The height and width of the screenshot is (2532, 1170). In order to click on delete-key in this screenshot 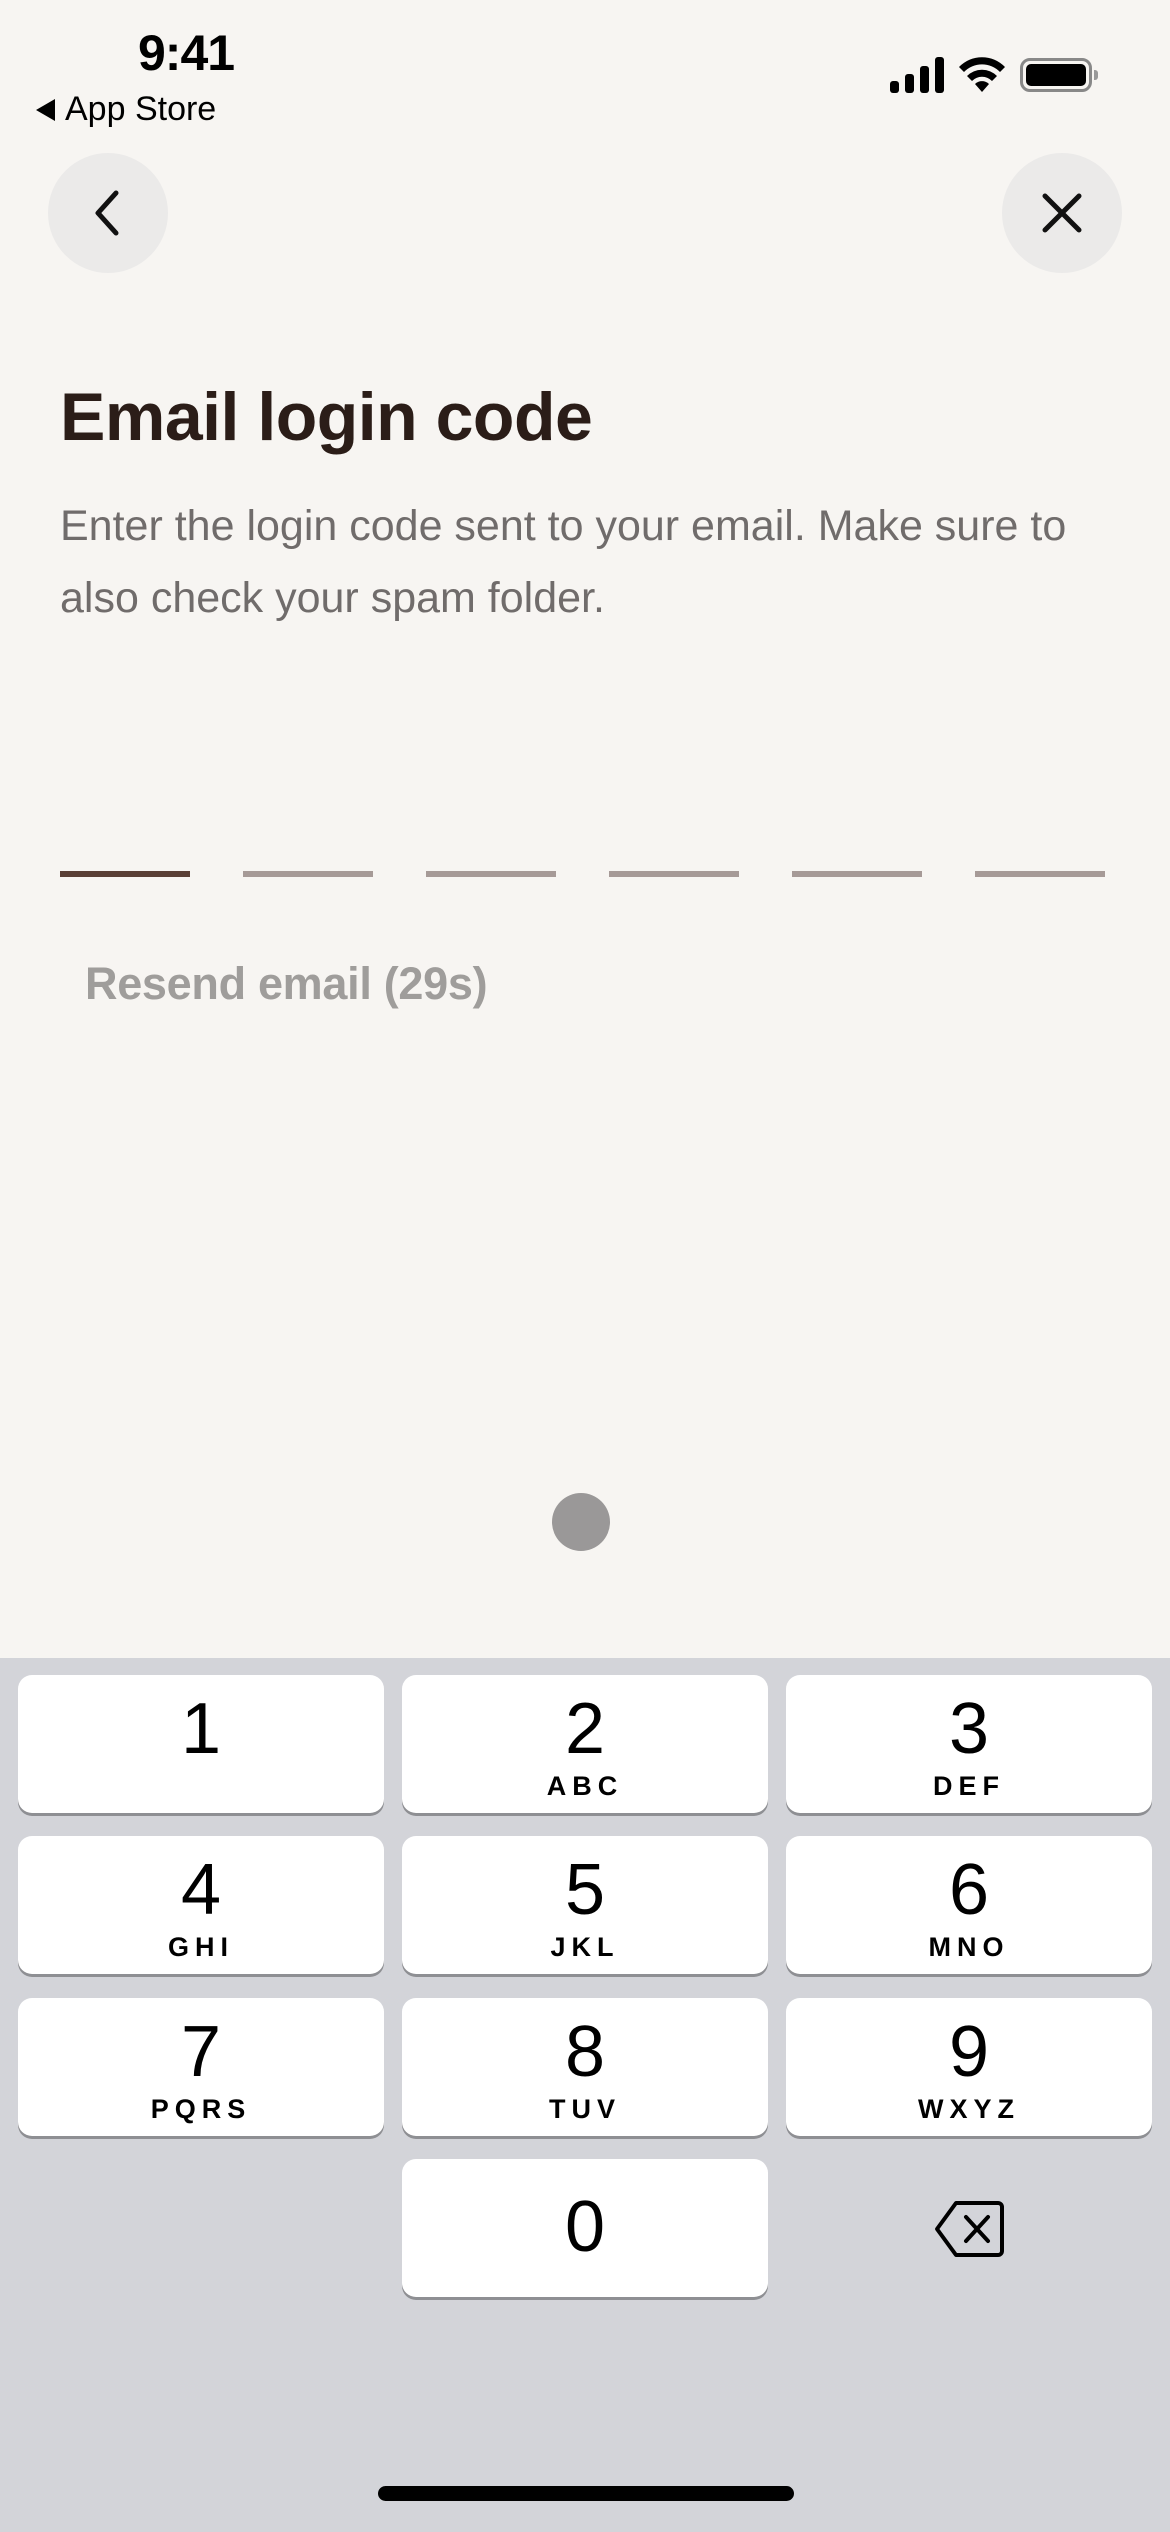, I will do `click(970, 2229)`.